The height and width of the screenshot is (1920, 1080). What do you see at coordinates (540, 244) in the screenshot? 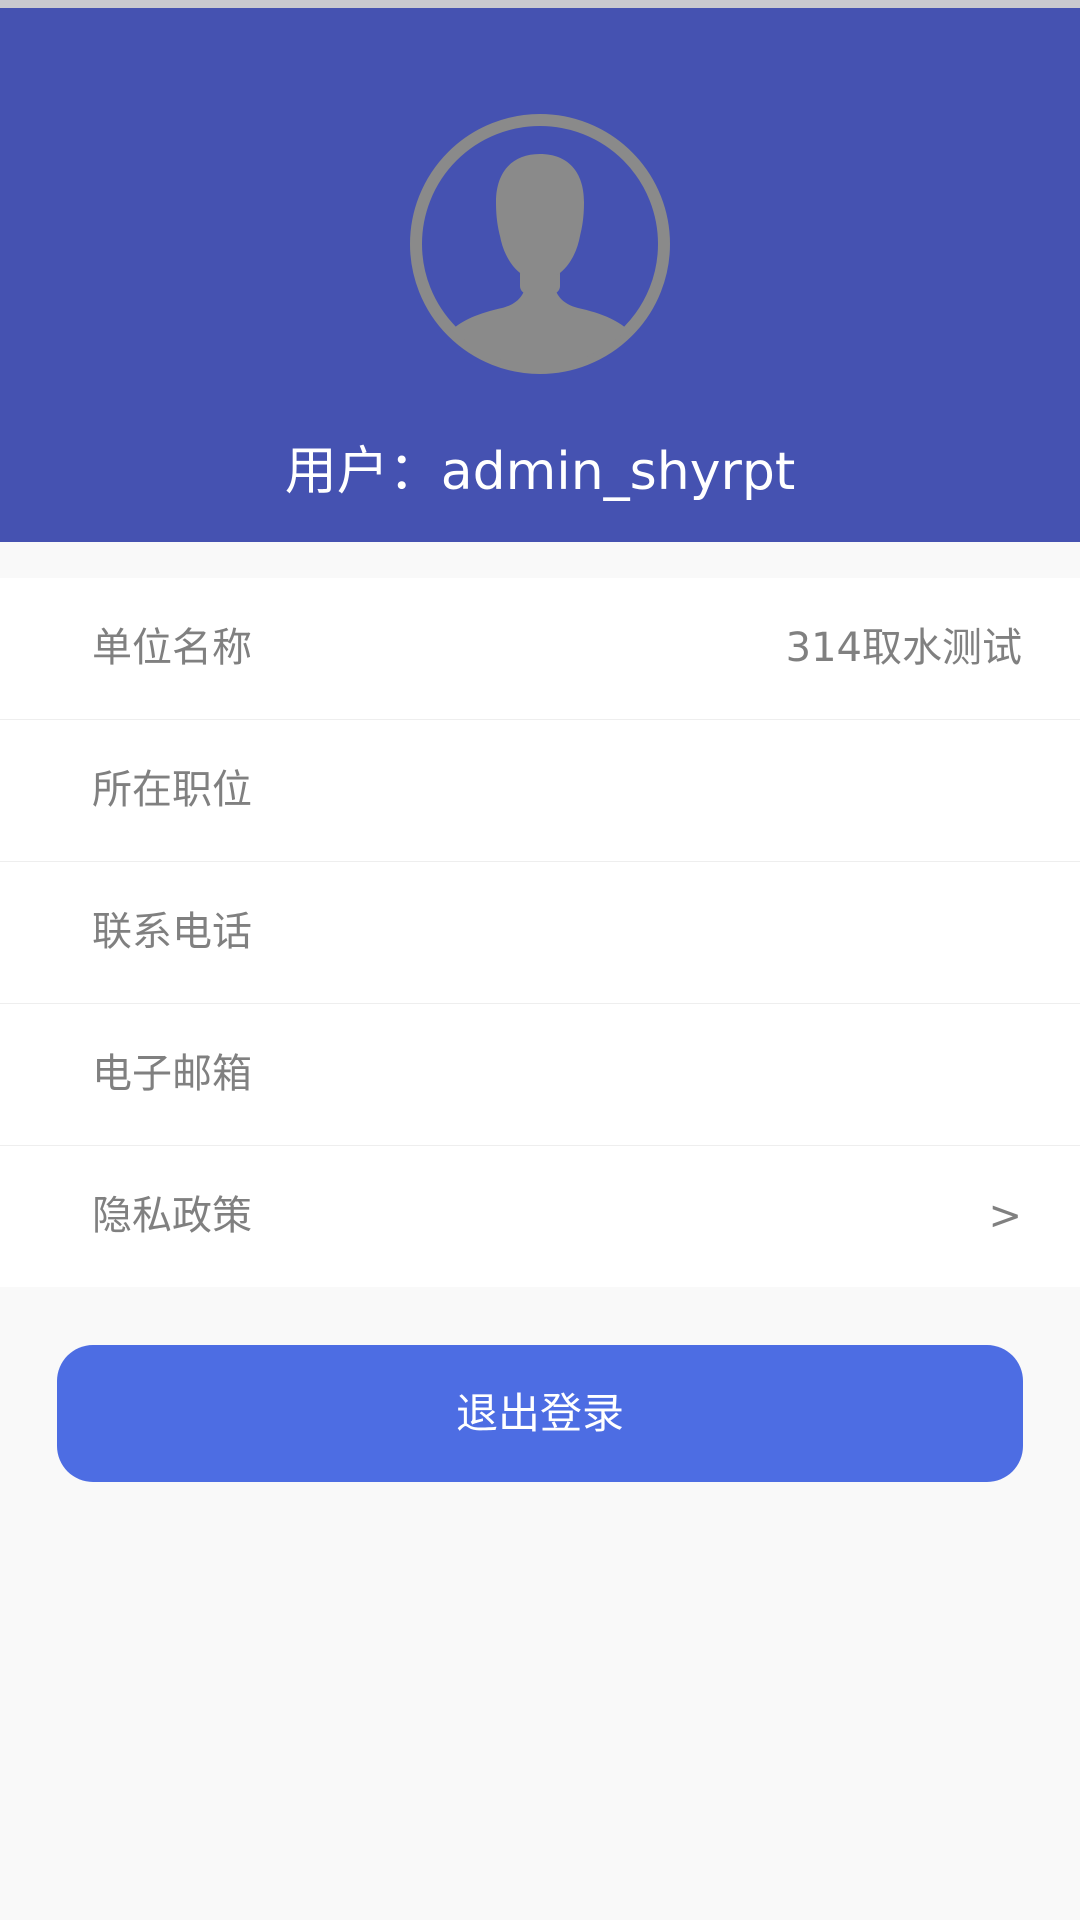
I see `user-avatar-icon` at bounding box center [540, 244].